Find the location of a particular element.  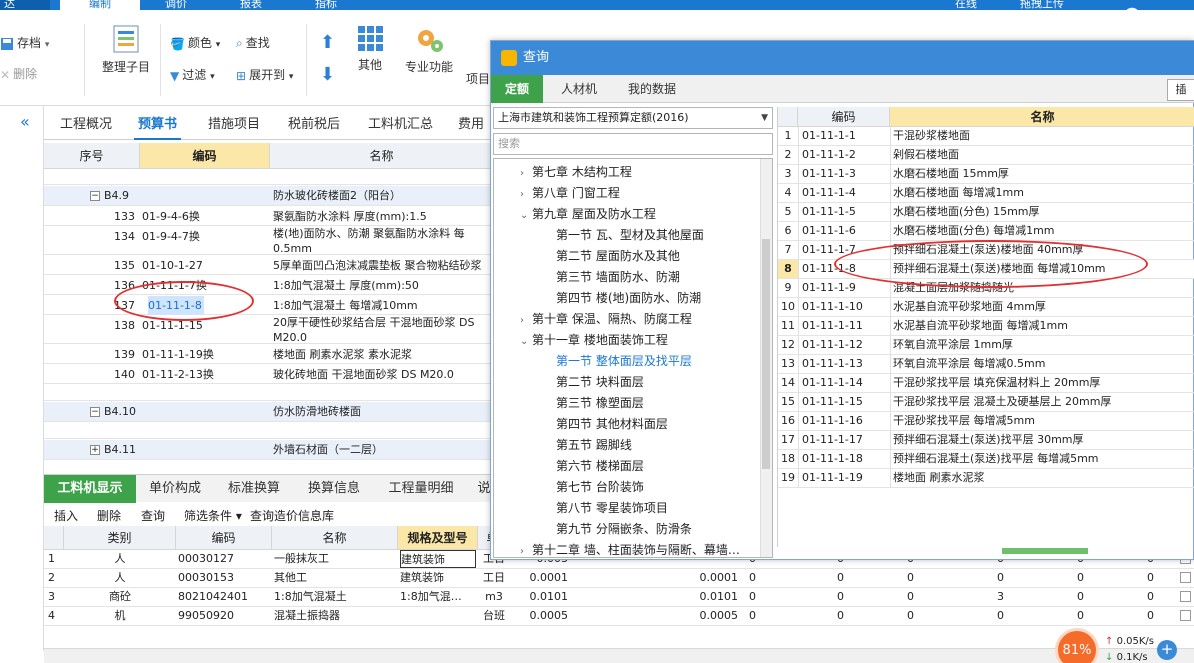

column-header-material-code: 编码 is located at coordinates (224, 538).